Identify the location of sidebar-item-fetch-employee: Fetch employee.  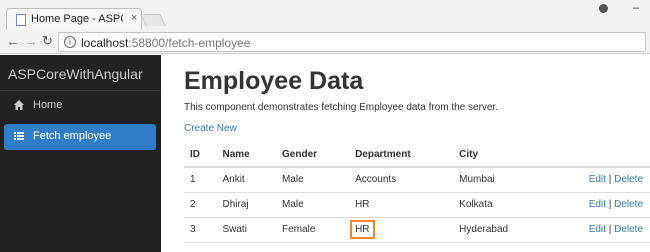
(80, 137).